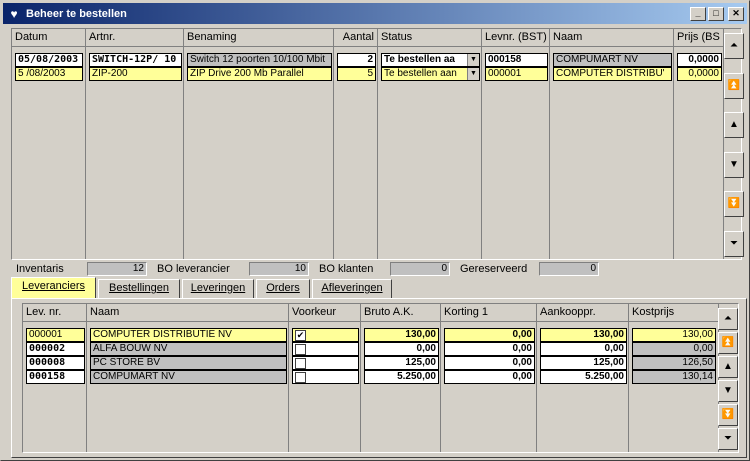 The image size is (750, 461). What do you see at coordinates (698, 13) in the screenshot?
I see `minimize-button: _` at bounding box center [698, 13].